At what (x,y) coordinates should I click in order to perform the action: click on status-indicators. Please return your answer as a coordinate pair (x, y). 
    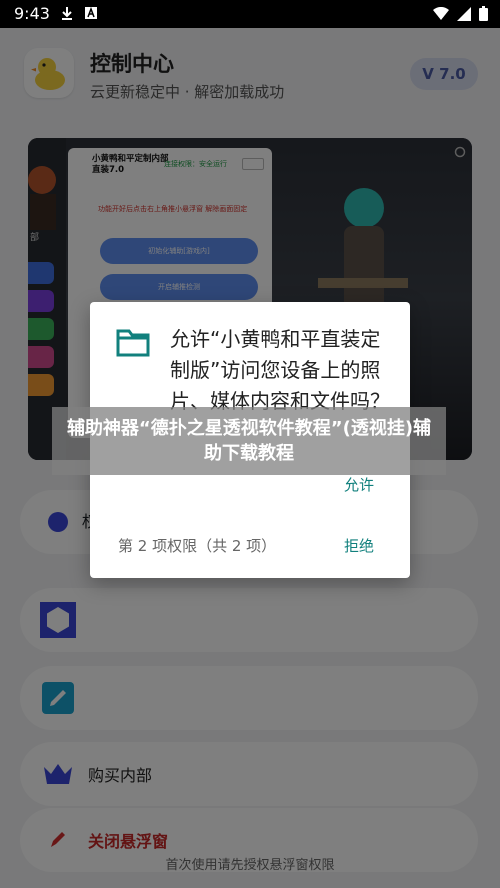
    Looking at the image, I should click on (460, 13).